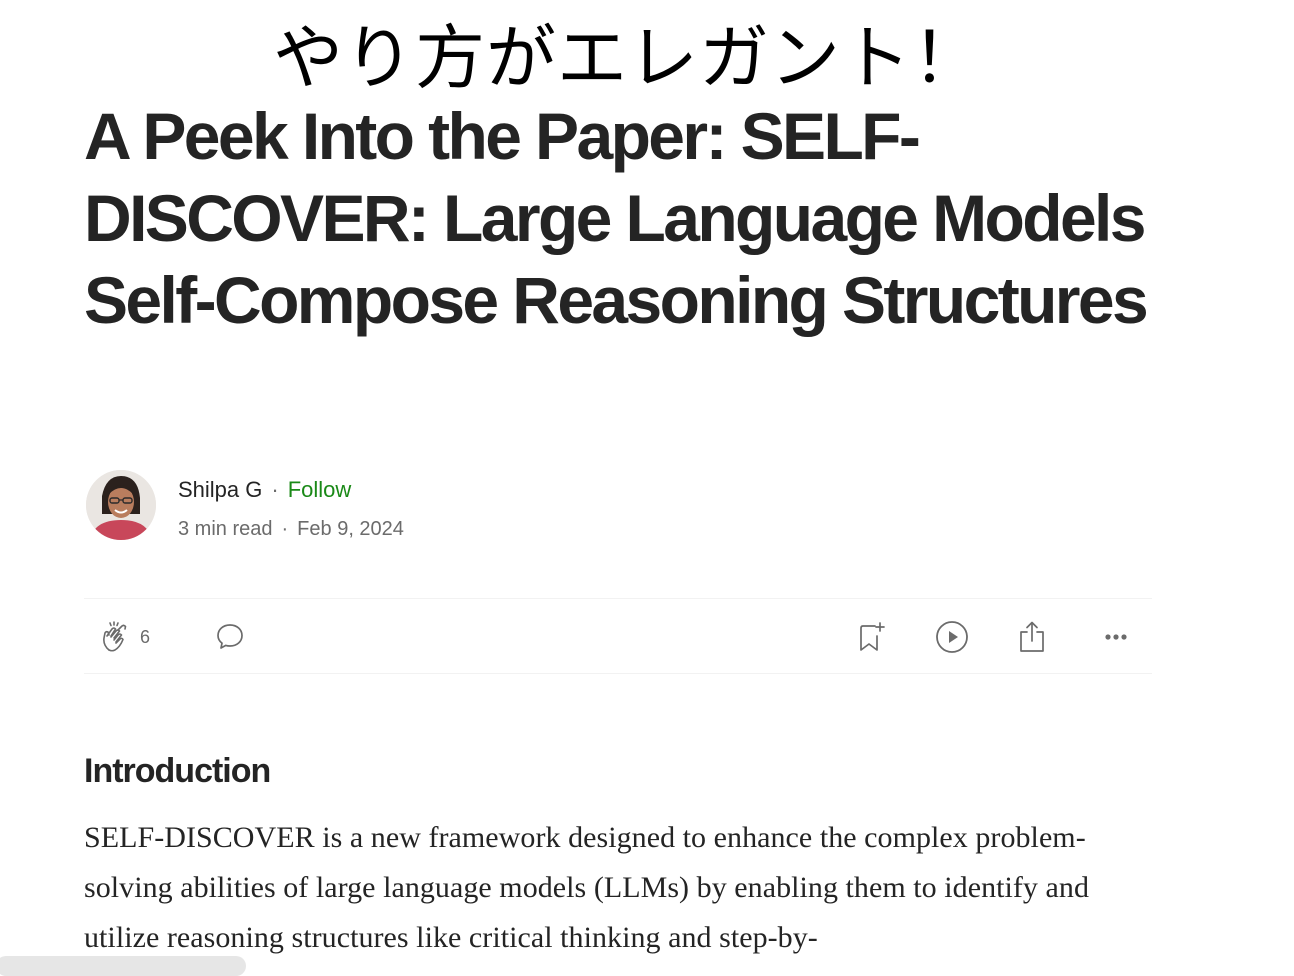 The image size is (1294, 976). I want to click on share-button, so click(1032, 637).